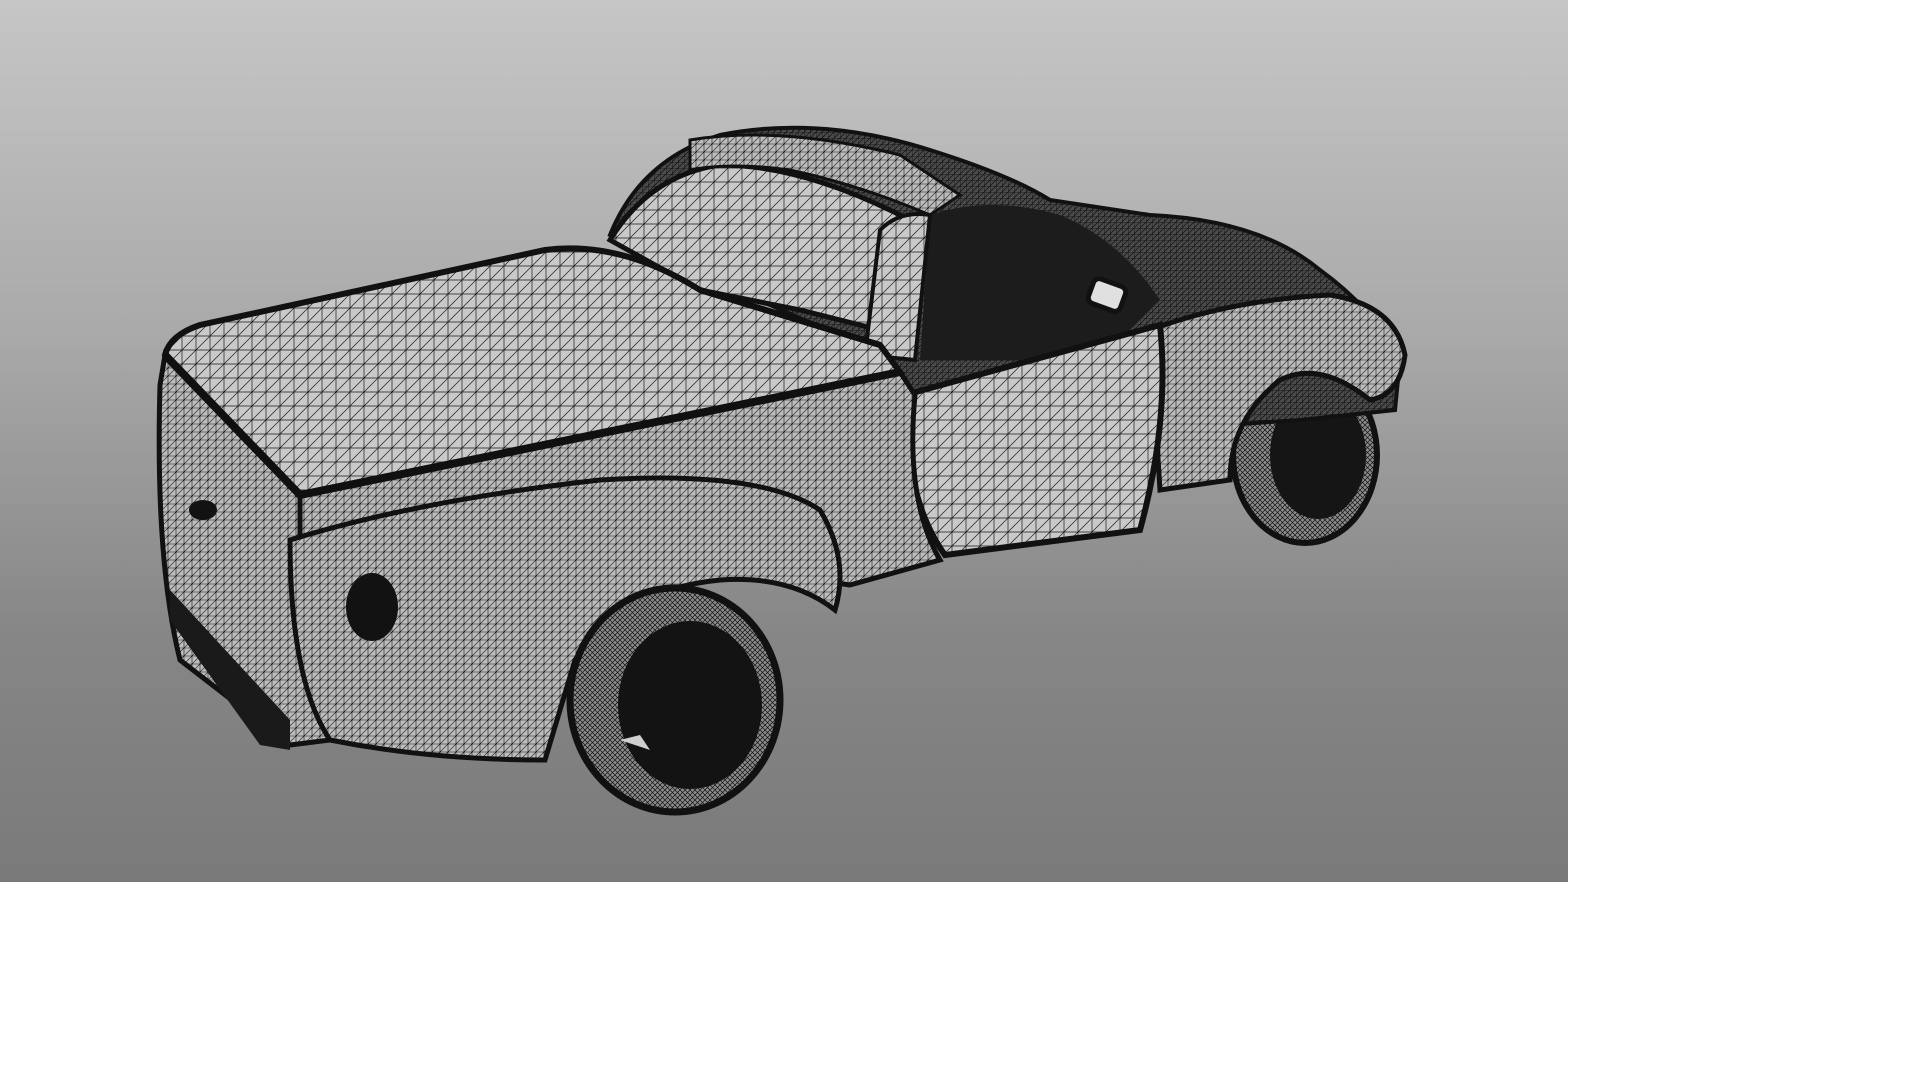  What do you see at coordinates (372, 607) in the screenshot?
I see `tail-light` at bounding box center [372, 607].